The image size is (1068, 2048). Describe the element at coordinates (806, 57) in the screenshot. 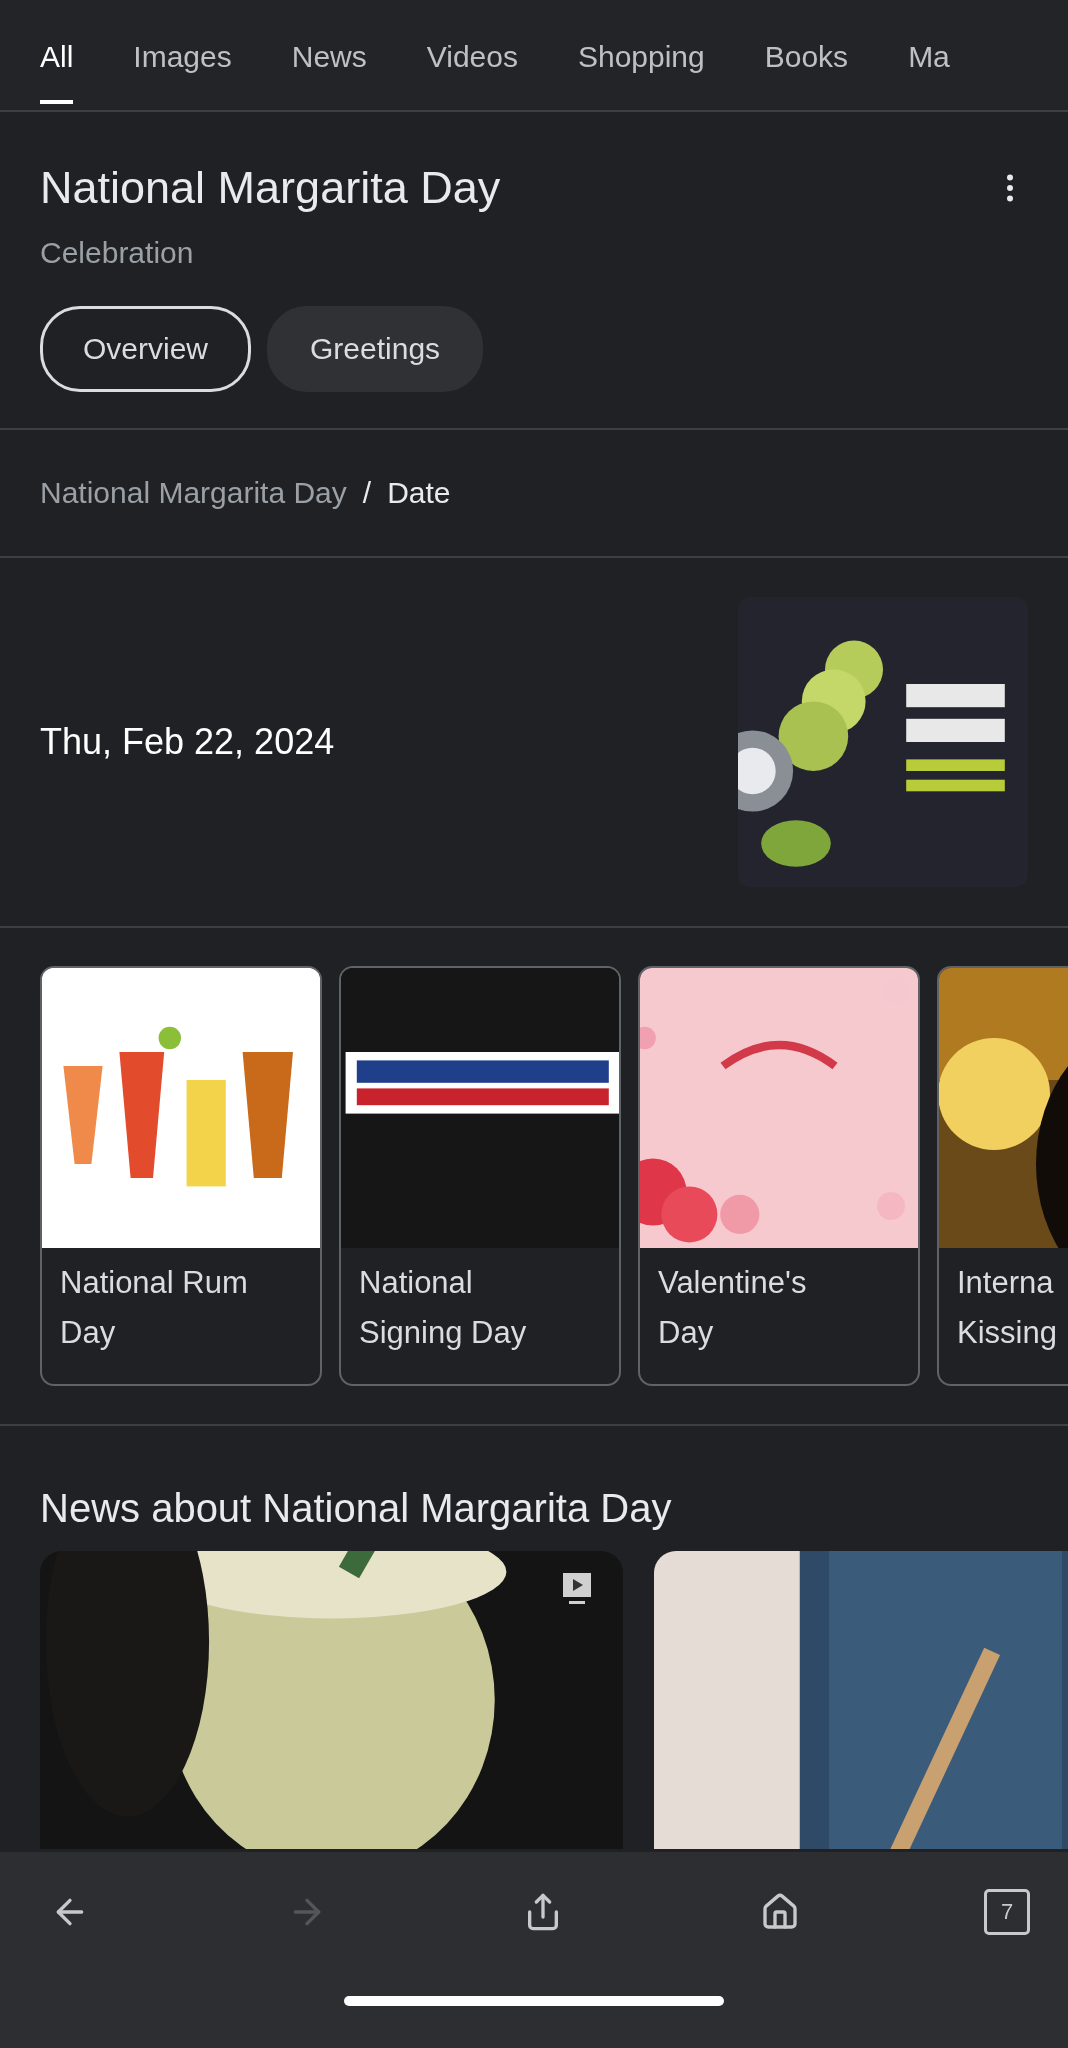

I see `search-tab: Books` at that location.